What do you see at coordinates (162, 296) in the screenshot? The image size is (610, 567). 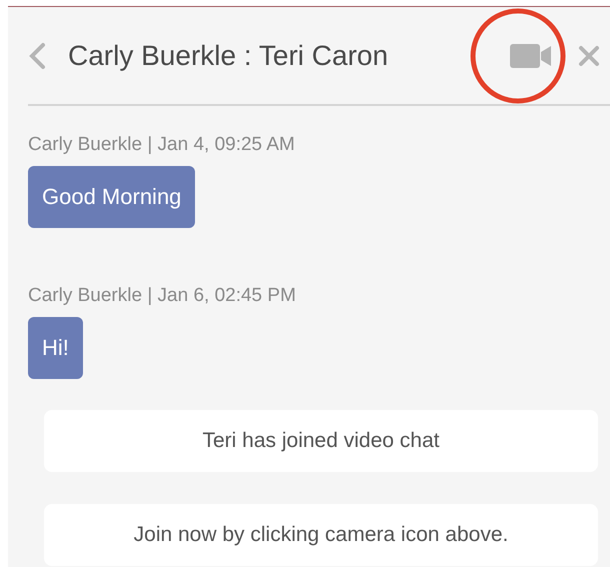 I see `message-meta: Carly Buerkle | Jan 6, 02:45 PM` at bounding box center [162, 296].